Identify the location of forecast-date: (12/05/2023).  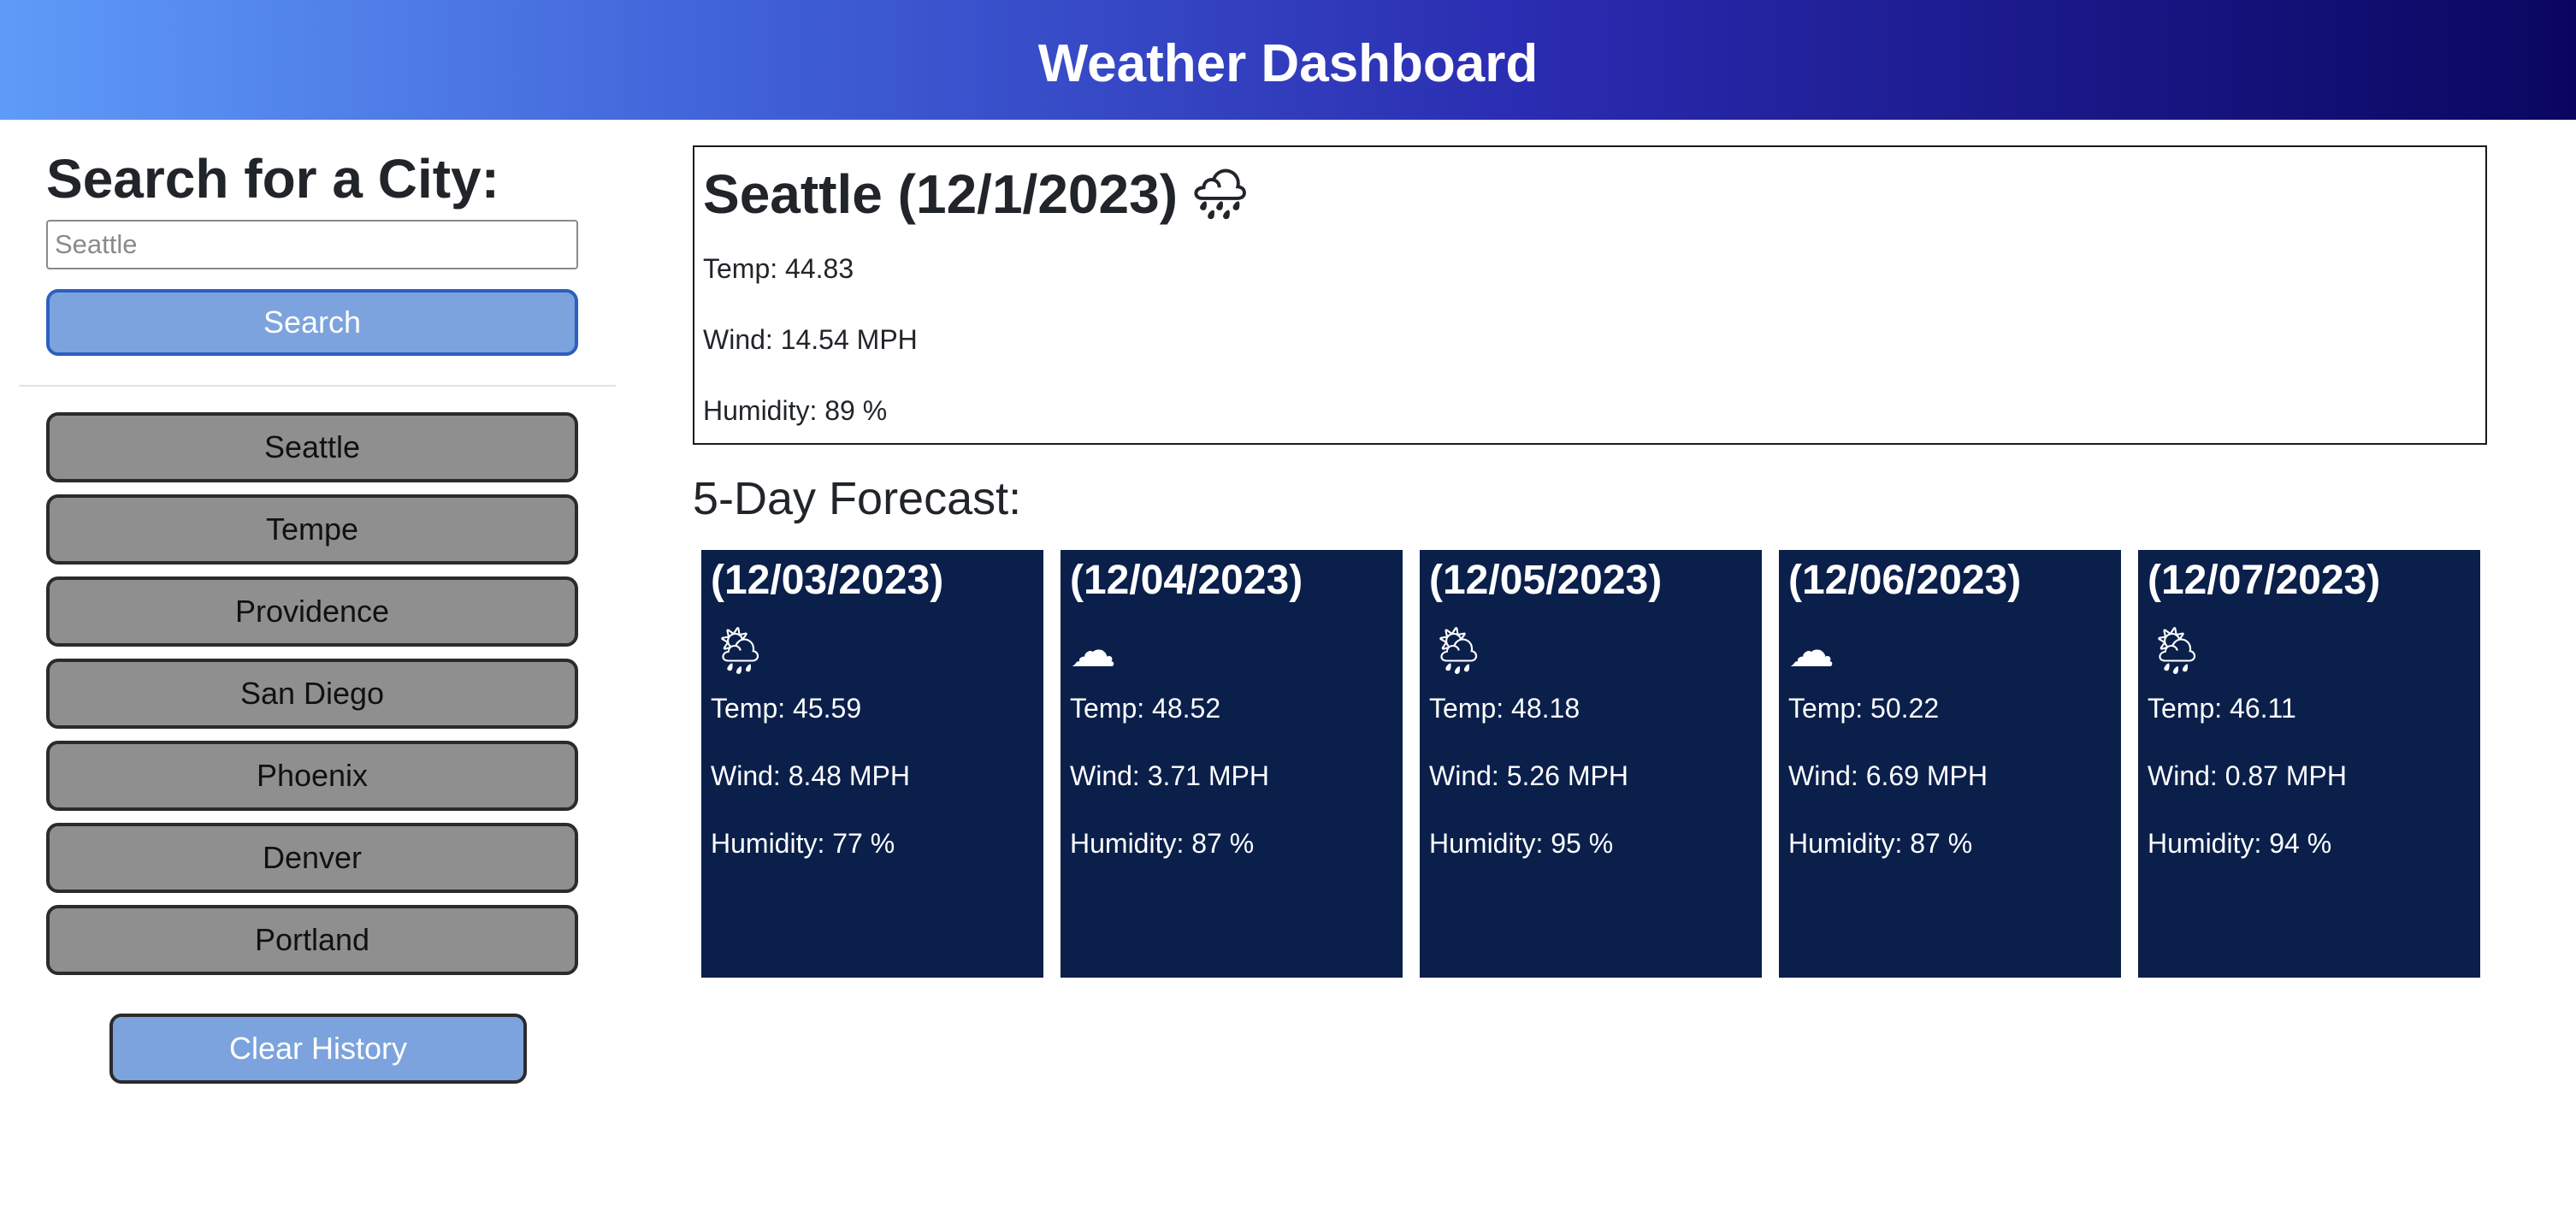
(1546, 580).